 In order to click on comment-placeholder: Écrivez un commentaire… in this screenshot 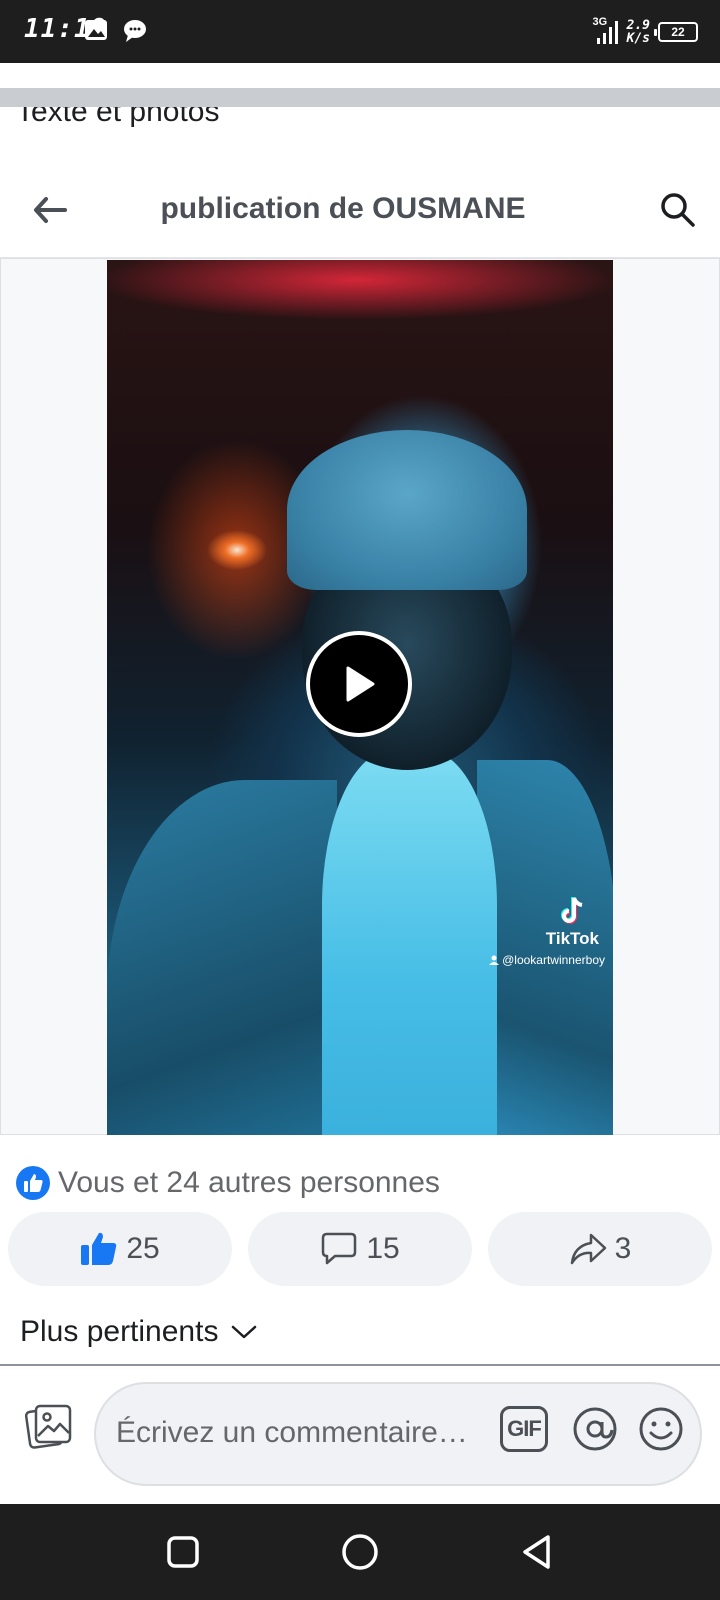, I will do `click(292, 1432)`.